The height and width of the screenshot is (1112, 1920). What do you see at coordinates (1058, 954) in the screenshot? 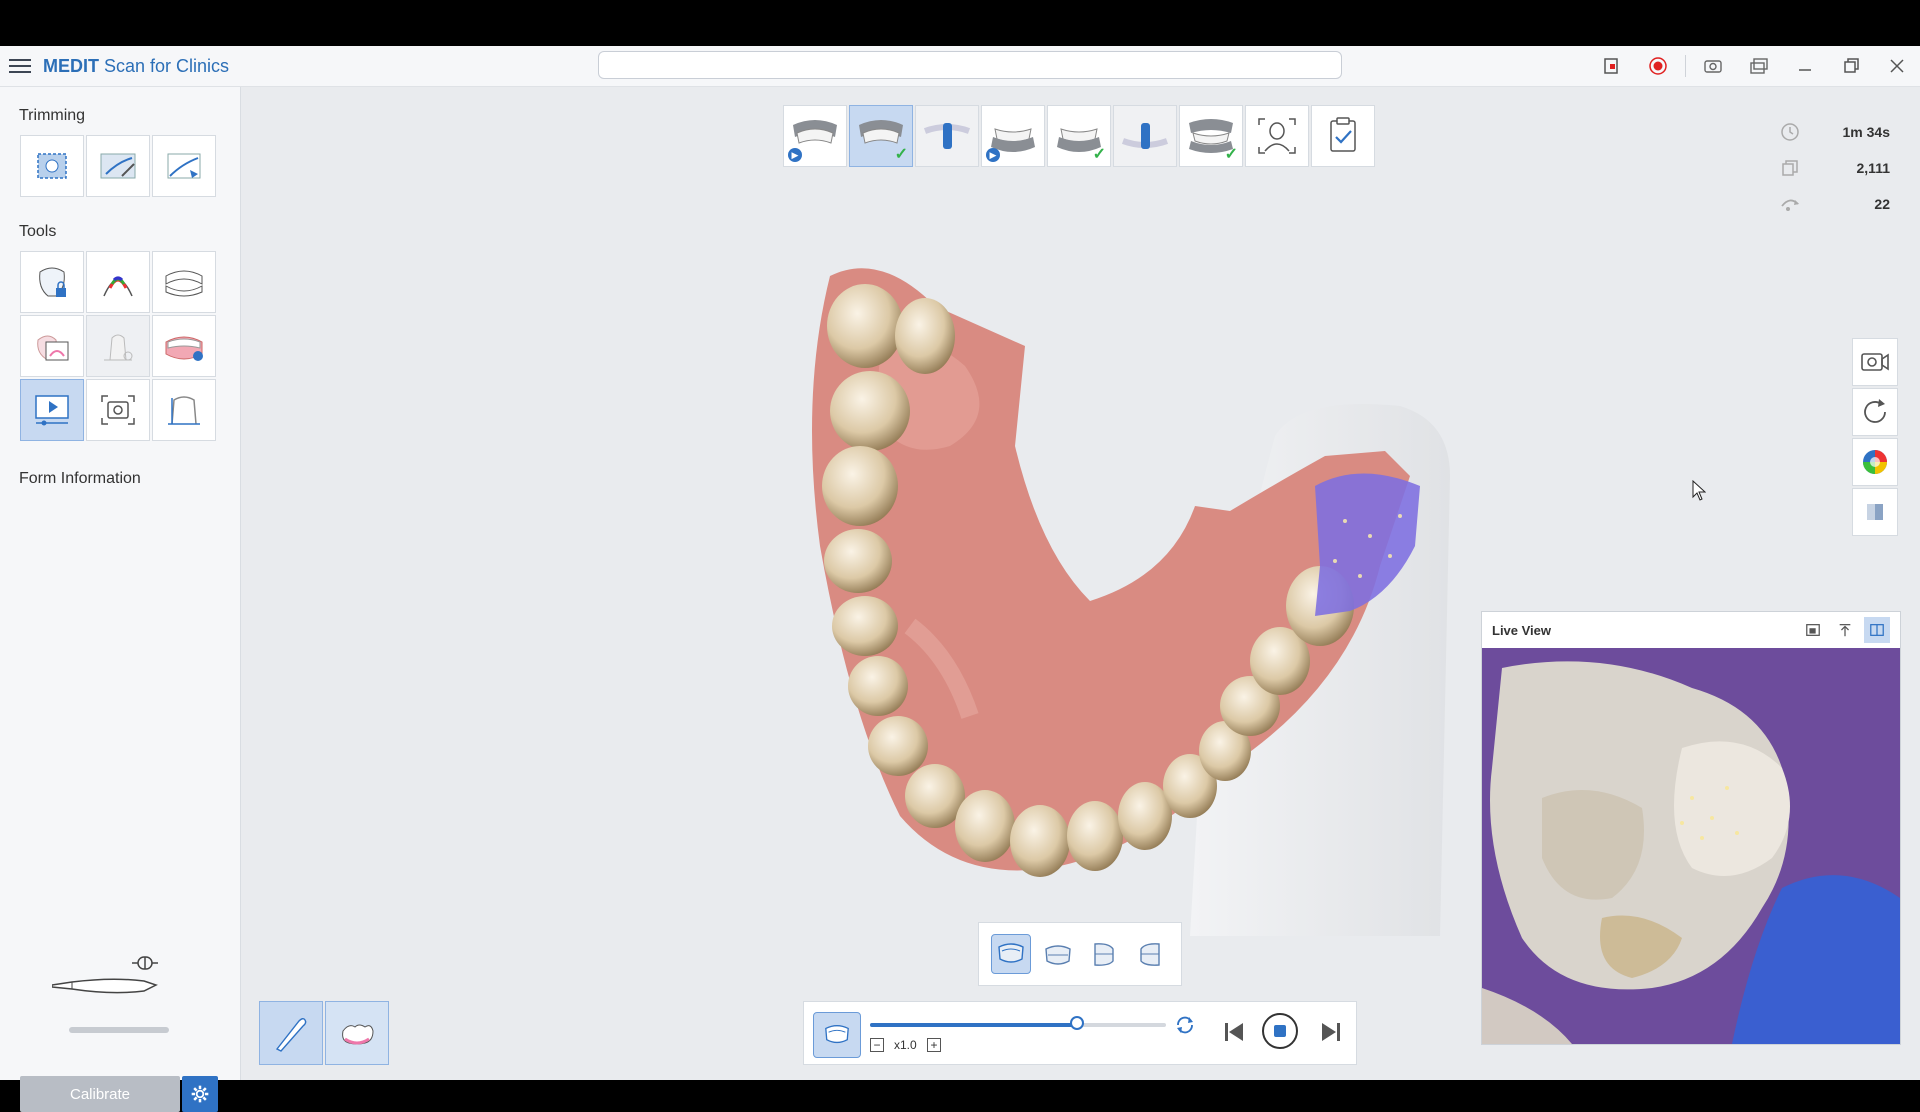
I see `view-front-icon` at bounding box center [1058, 954].